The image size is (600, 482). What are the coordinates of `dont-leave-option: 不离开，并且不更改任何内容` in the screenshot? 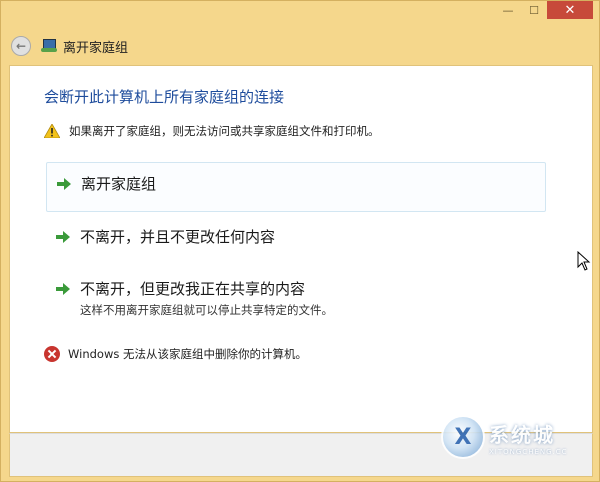 It's located at (296, 236).